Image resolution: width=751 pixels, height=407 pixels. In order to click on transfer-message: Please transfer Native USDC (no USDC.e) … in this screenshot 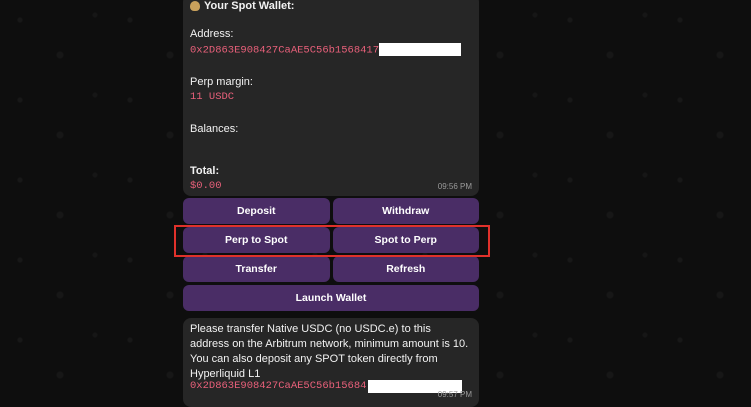, I will do `click(331, 362)`.